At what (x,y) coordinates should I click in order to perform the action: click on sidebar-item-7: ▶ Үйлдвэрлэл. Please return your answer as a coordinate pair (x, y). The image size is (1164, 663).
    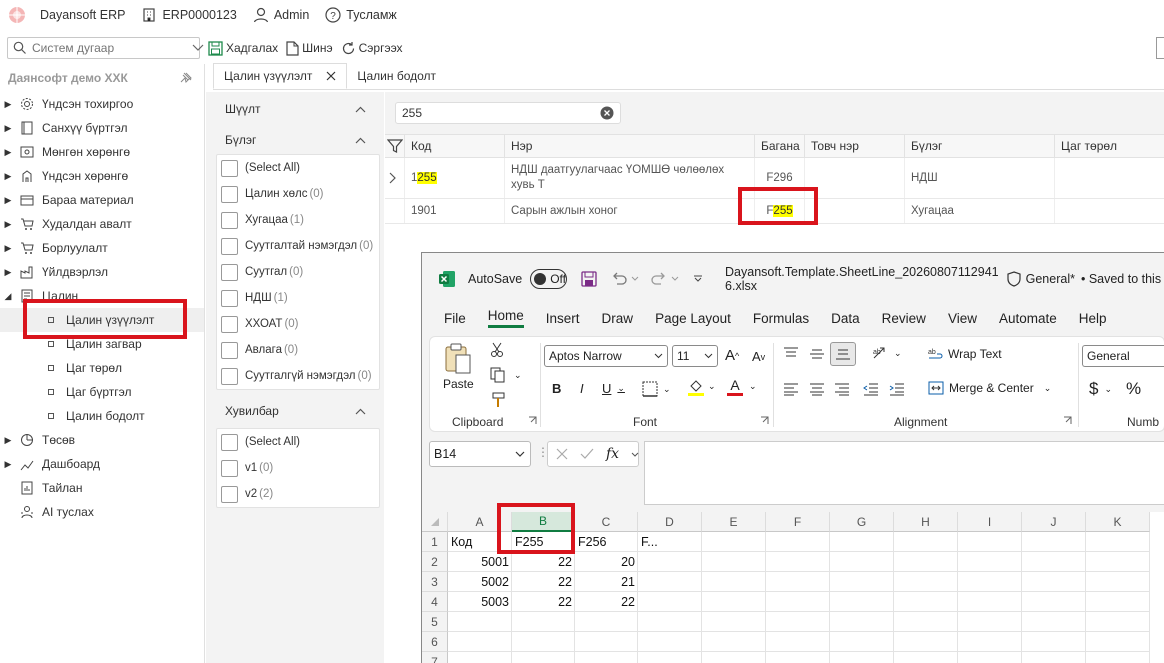
    Looking at the image, I should click on (102, 272).